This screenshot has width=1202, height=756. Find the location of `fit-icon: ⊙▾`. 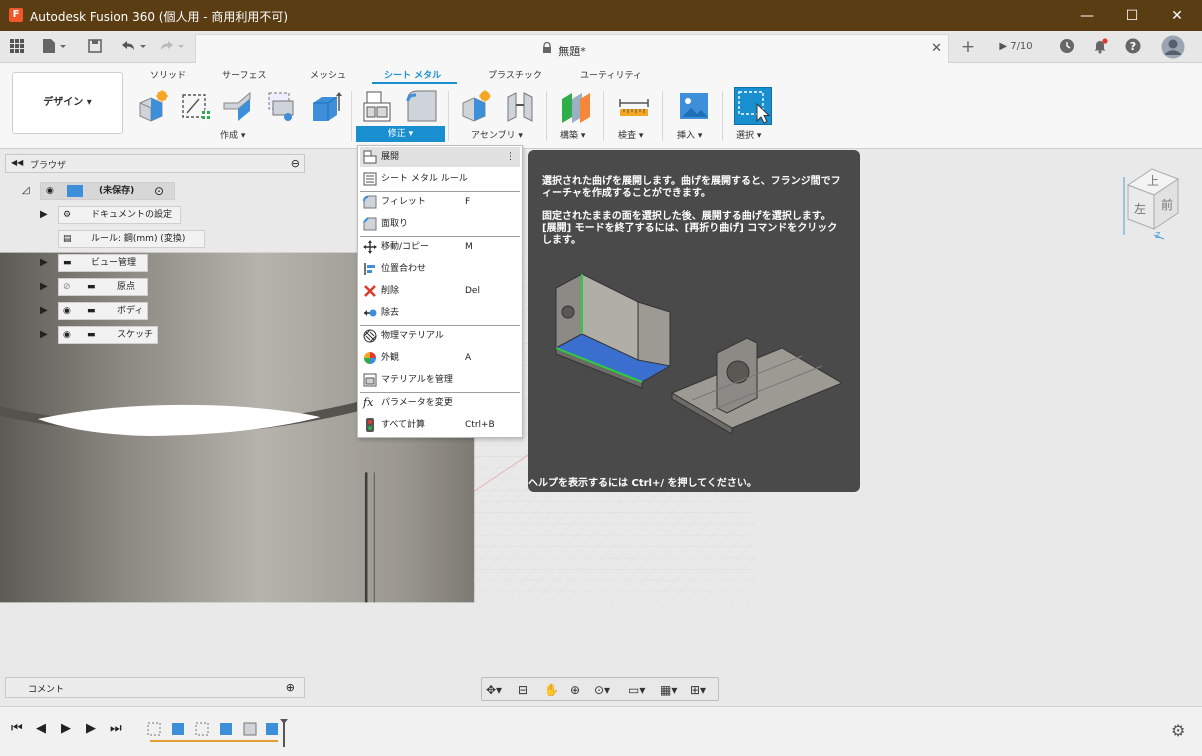

fit-icon: ⊙▾ is located at coordinates (602, 690).